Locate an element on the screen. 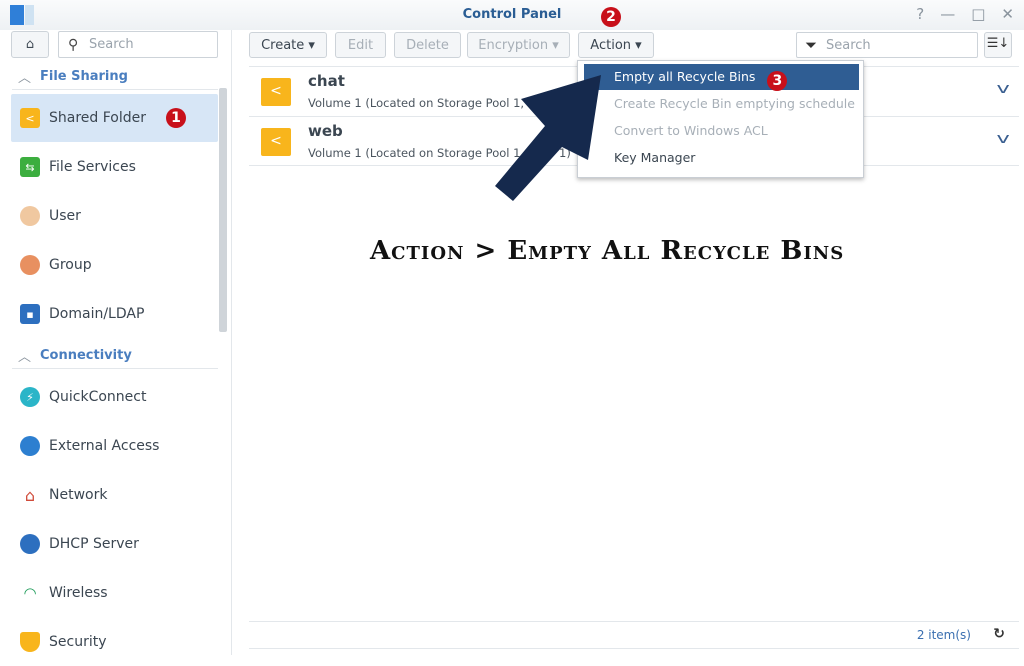 The image size is (1024, 666). instruction-caption: Action > Empty All Recycle Bins is located at coordinates (607, 251).